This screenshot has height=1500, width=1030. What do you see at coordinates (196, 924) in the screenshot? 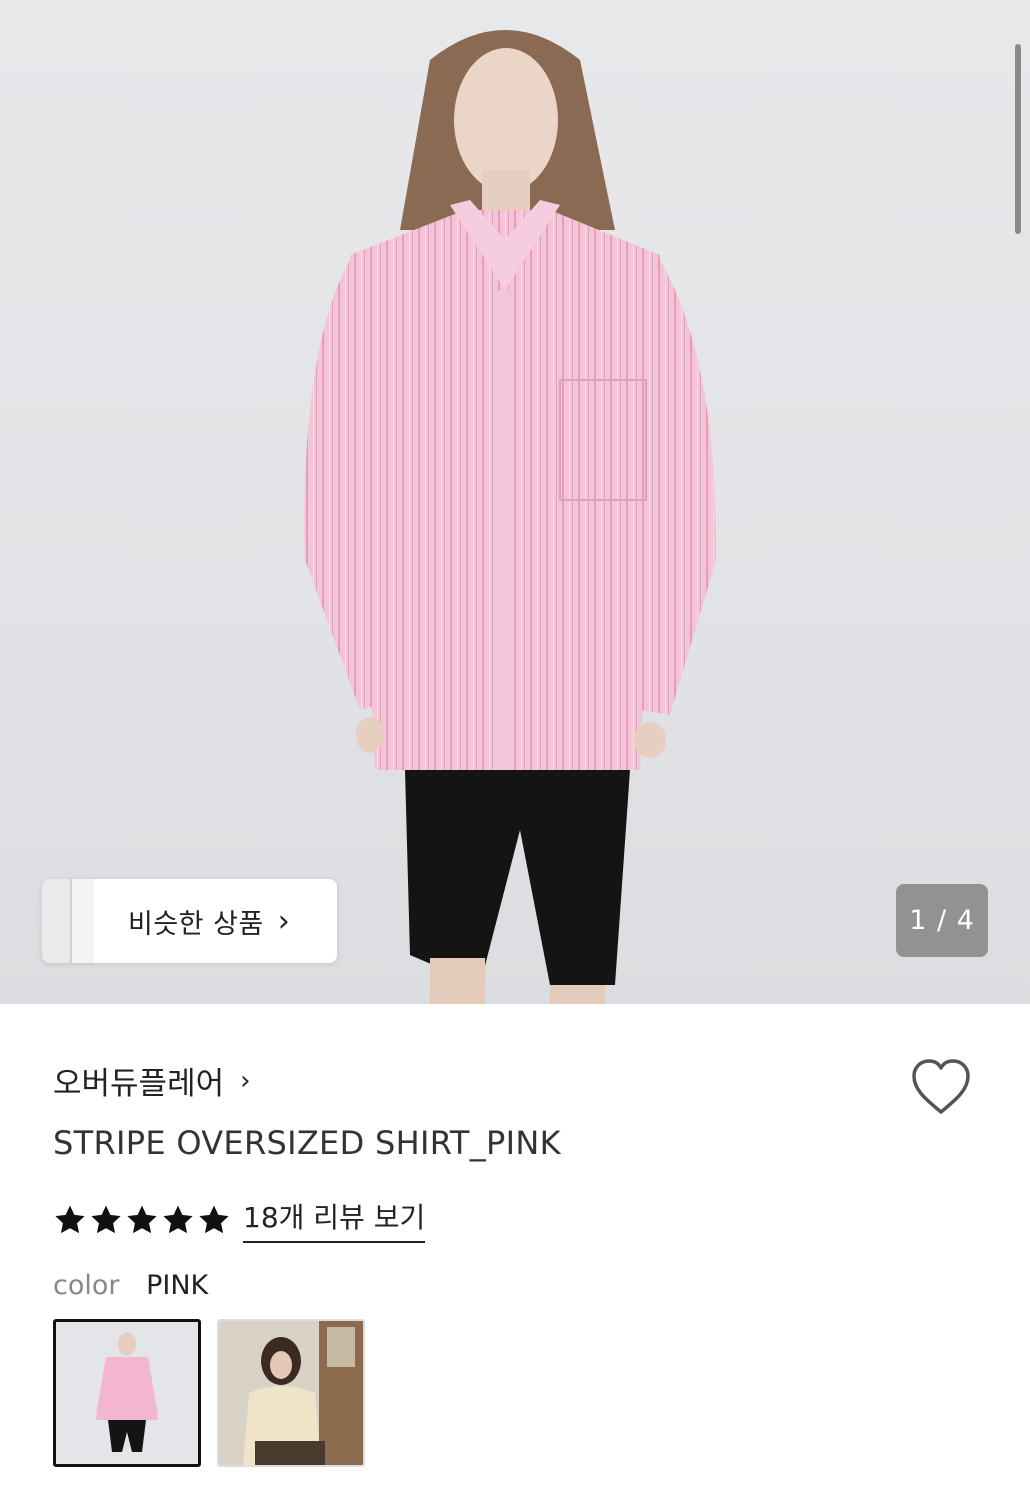
I see `similar-products-label: 비슷한 상품` at bounding box center [196, 924].